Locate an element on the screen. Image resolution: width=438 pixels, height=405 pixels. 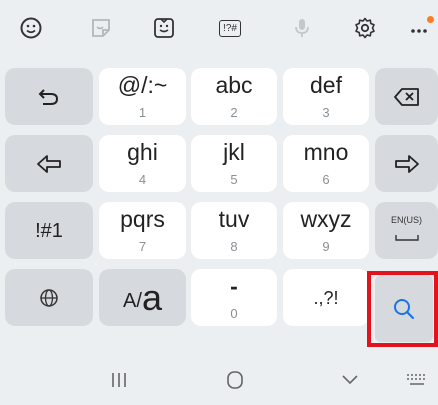
emoji-icon is located at coordinates (31, 28).